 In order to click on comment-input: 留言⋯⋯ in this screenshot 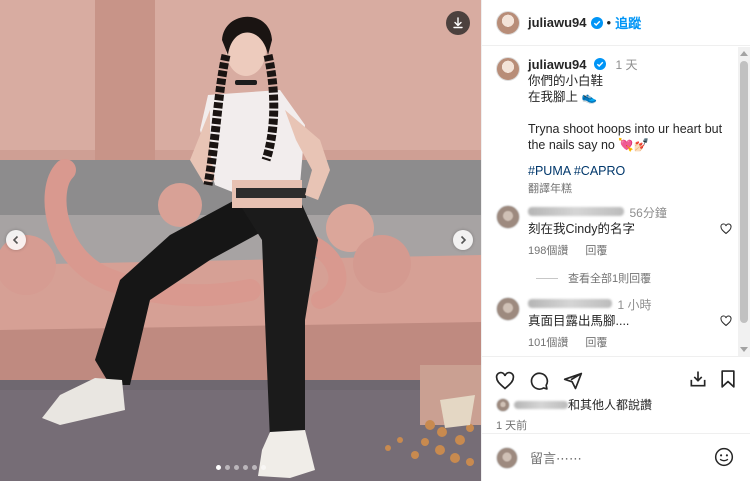, I will do `click(556, 457)`.